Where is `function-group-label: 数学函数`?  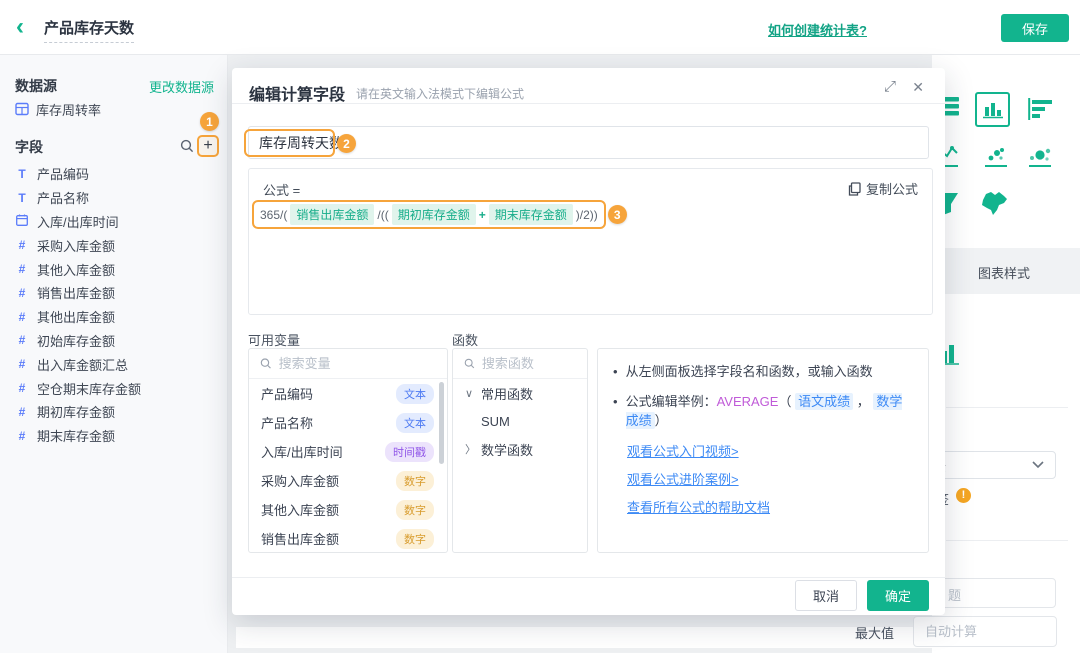
function-group-label: 数学函数 is located at coordinates (507, 450).